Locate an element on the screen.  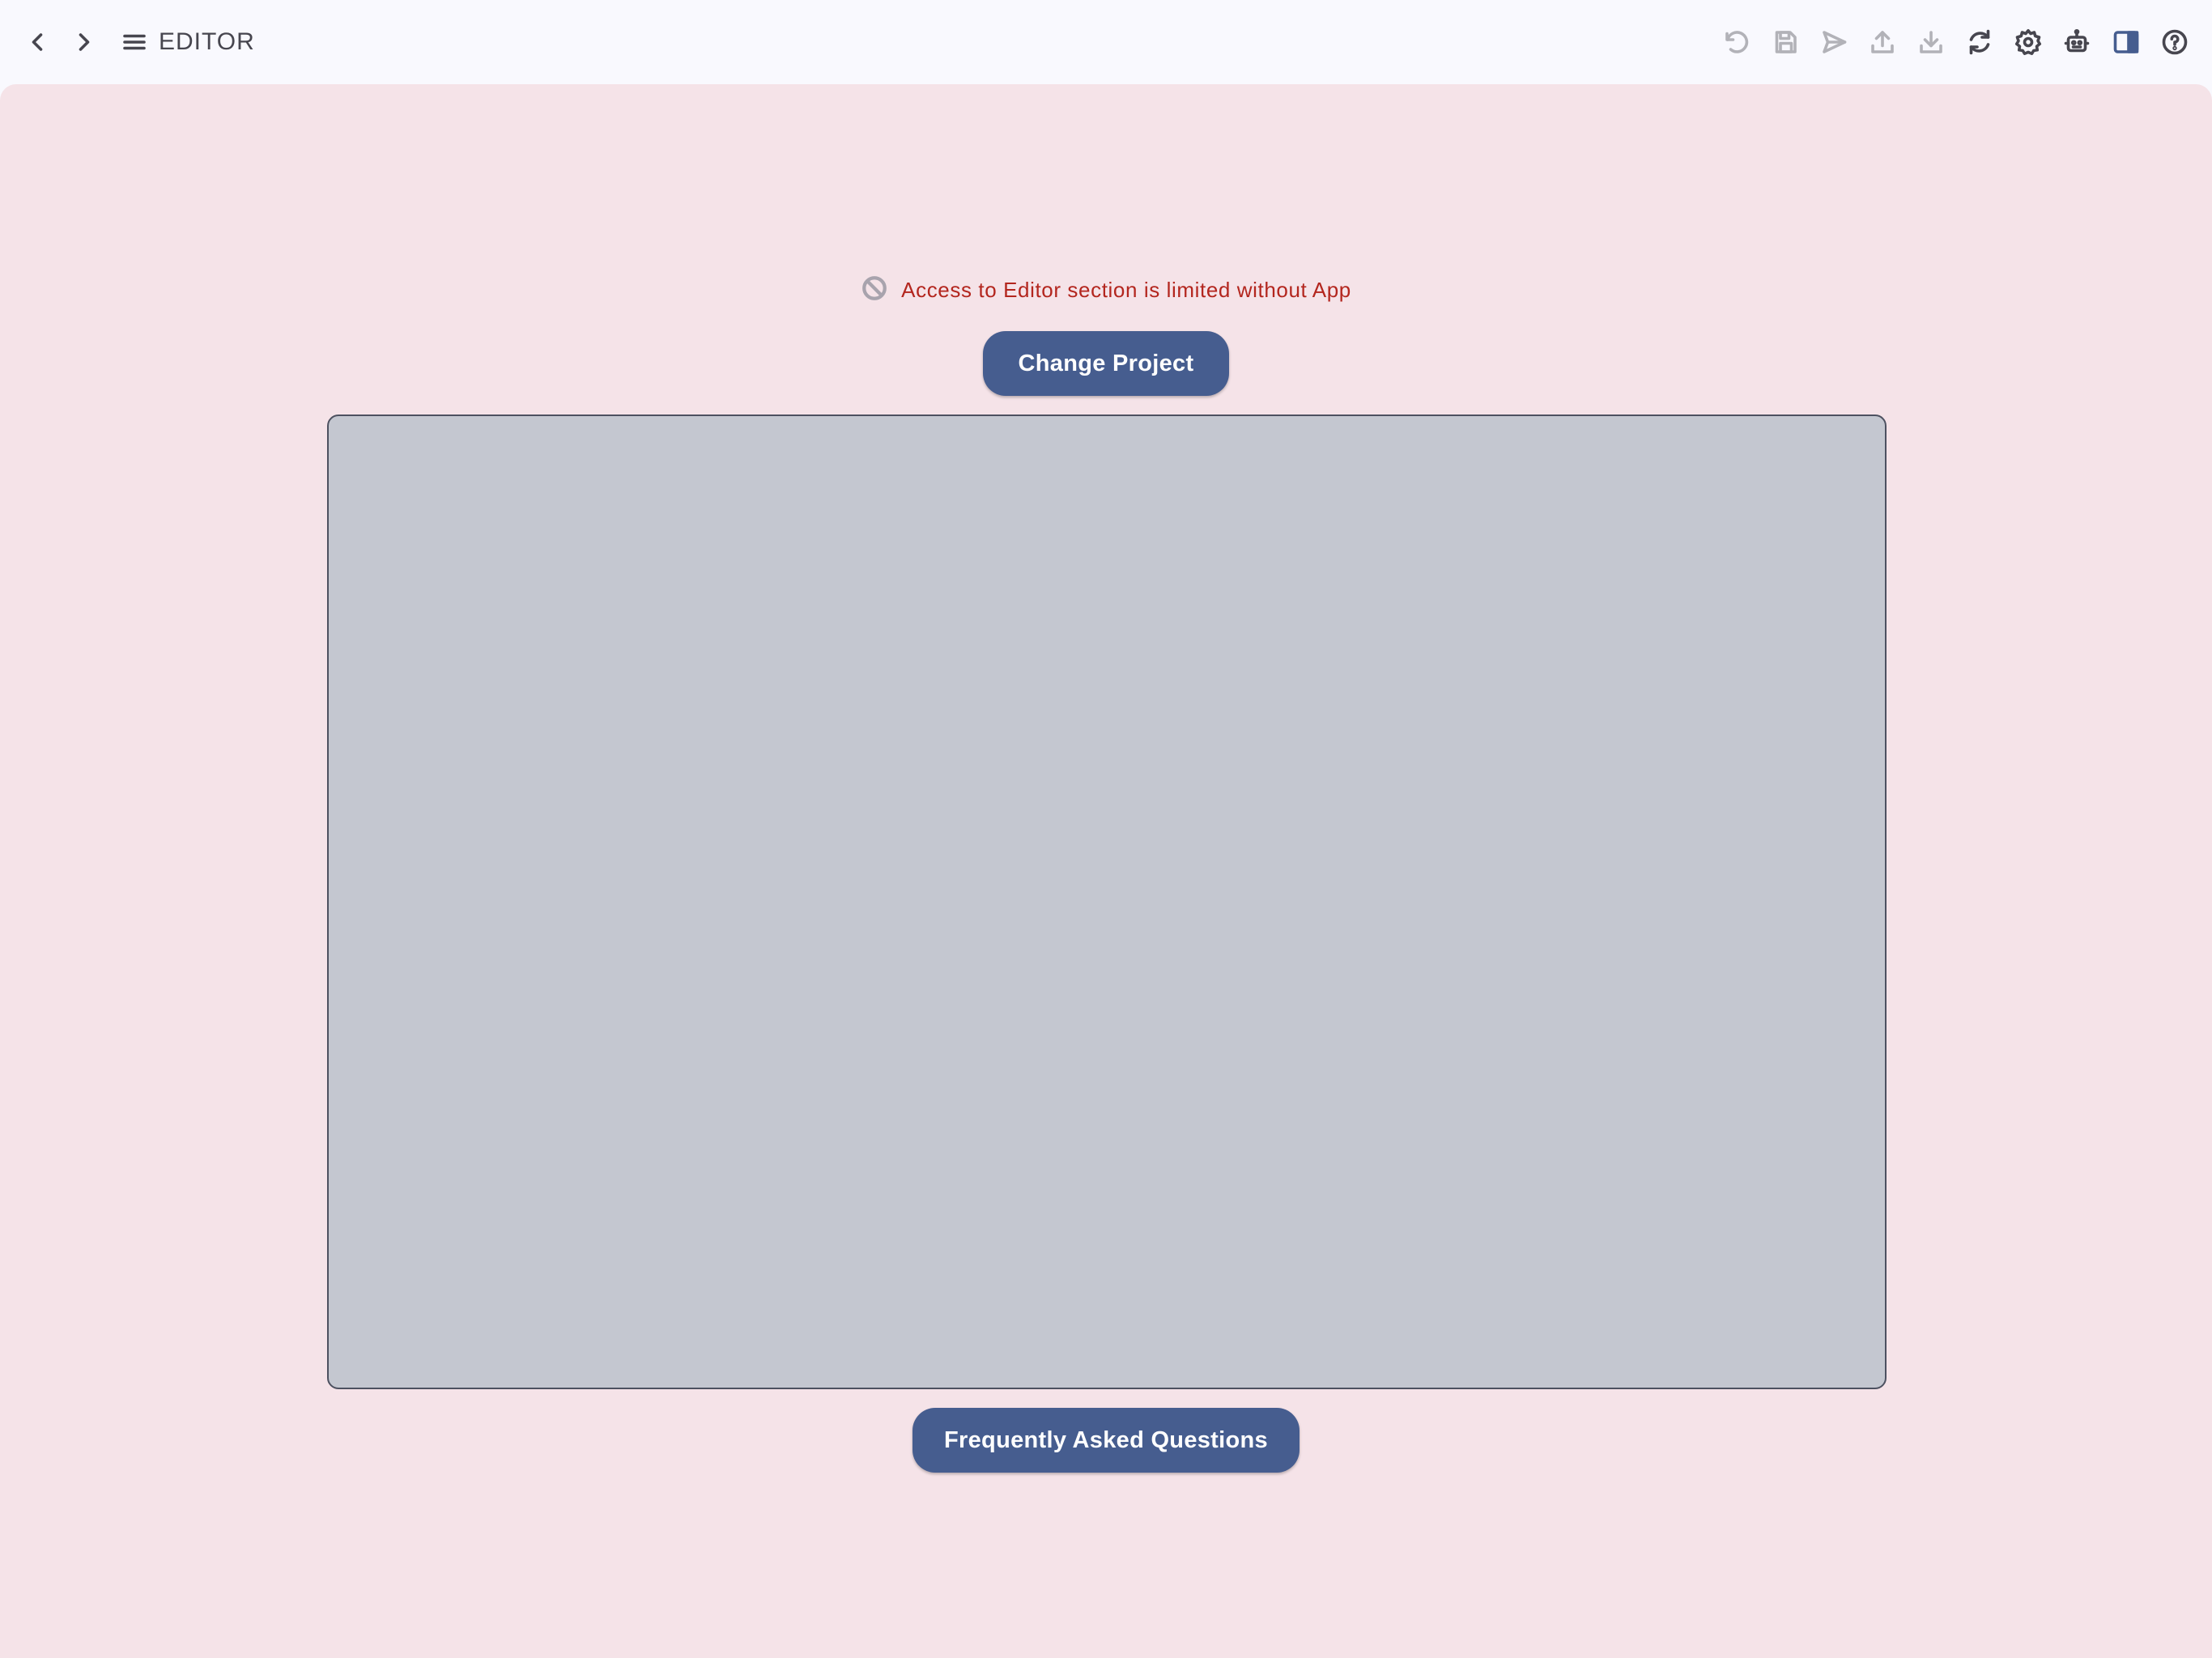
send-button is located at coordinates (1834, 42).